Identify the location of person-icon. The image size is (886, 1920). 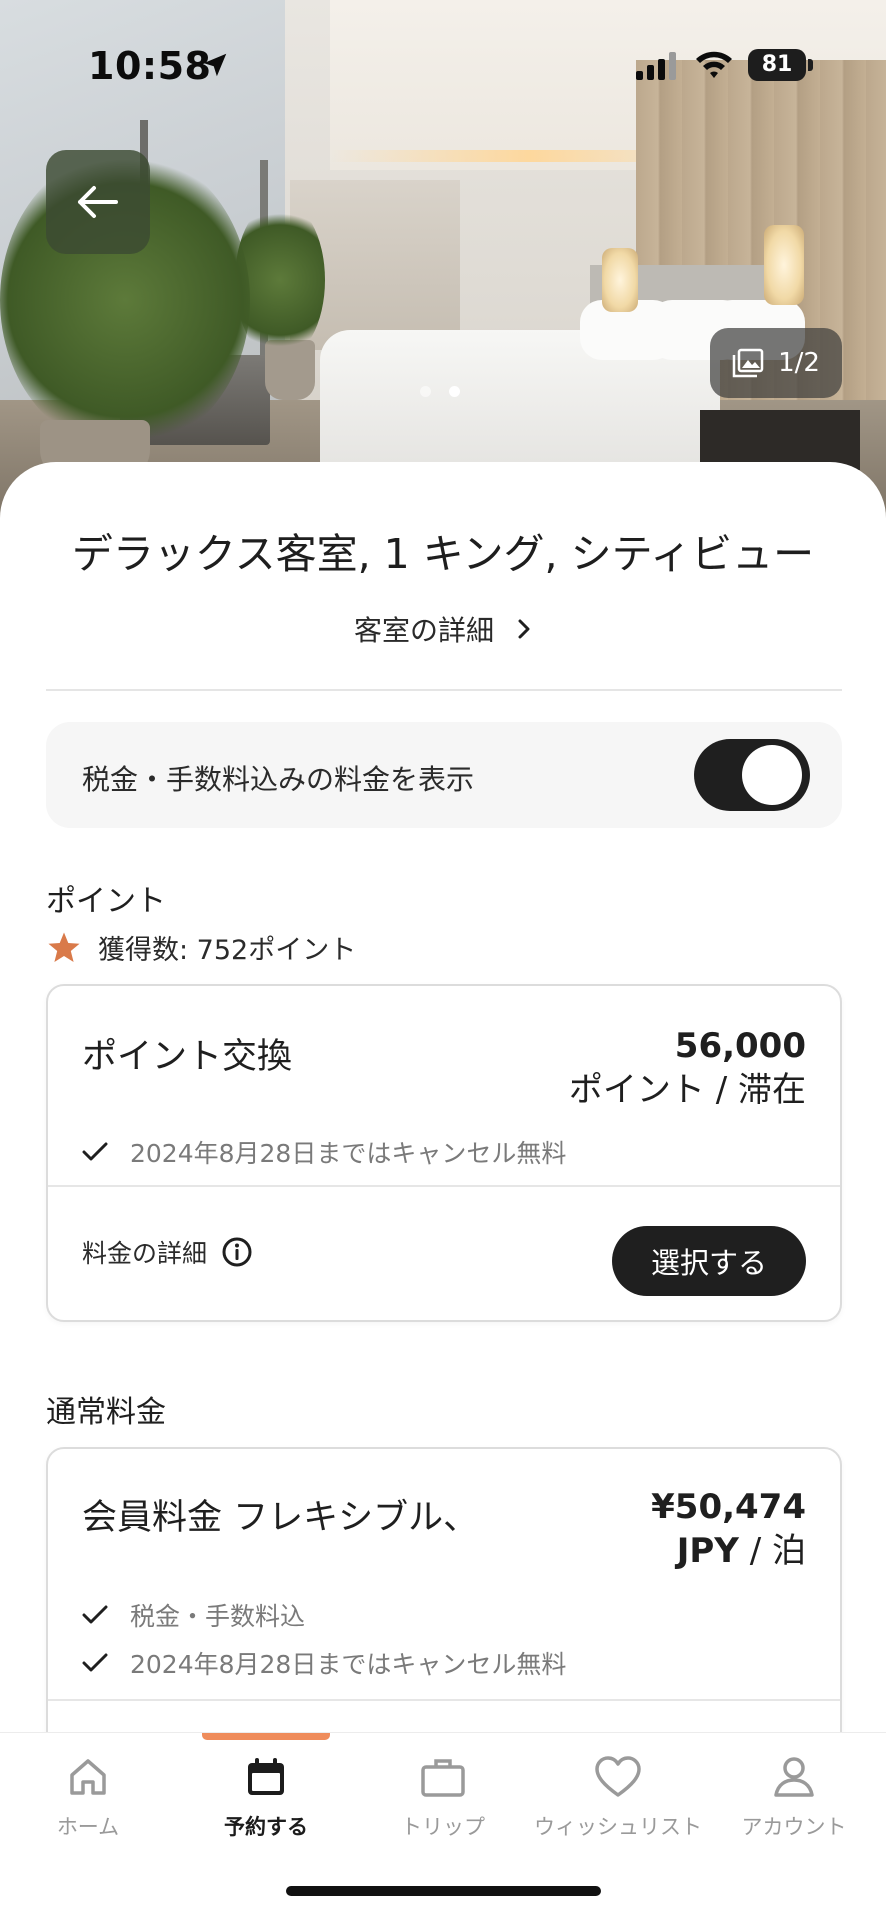
(794, 1777).